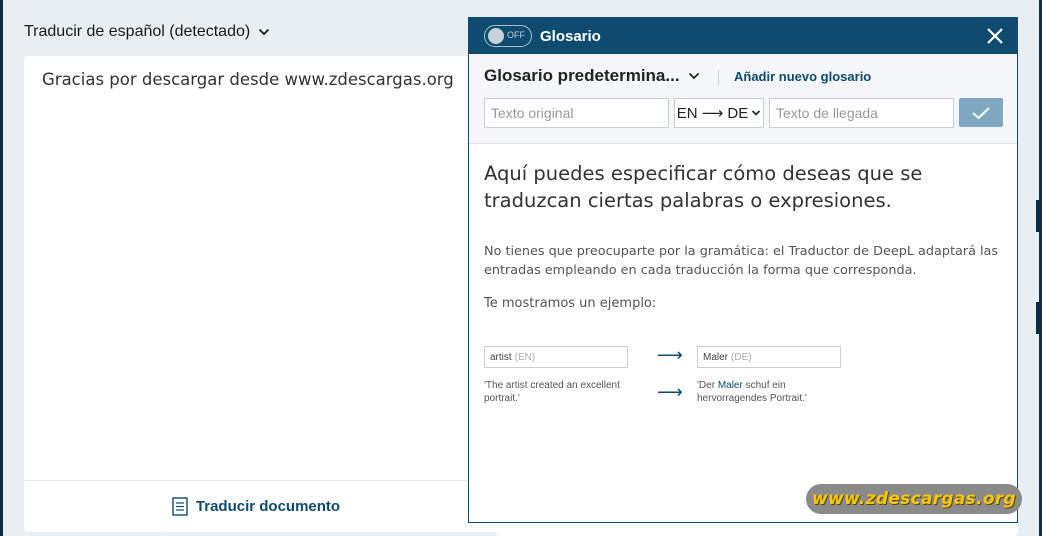  Describe the element at coordinates (995, 36) in the screenshot. I see `close-icon` at that location.